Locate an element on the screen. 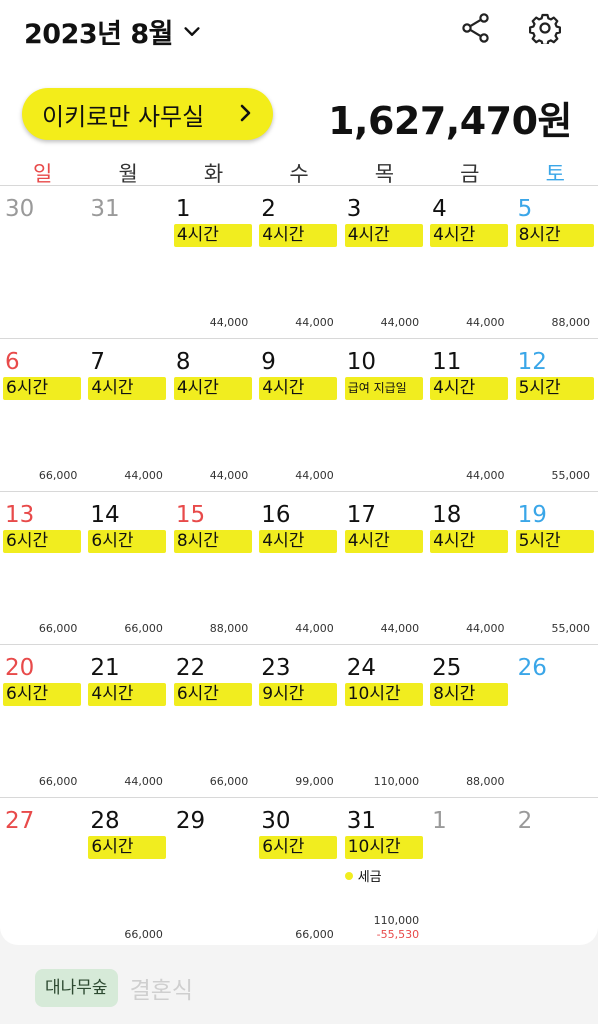 The image size is (598, 1024). day-number: 23 is located at coordinates (276, 668).